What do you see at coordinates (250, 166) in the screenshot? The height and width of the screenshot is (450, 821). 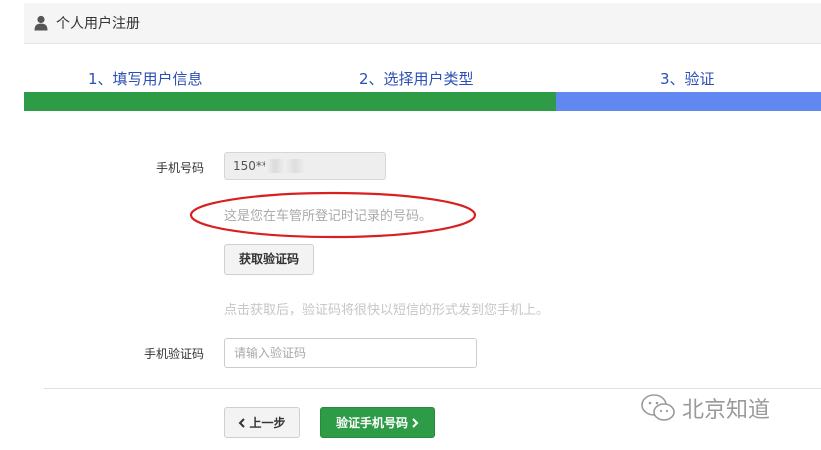 I see `phone-number-value: 150**` at bounding box center [250, 166].